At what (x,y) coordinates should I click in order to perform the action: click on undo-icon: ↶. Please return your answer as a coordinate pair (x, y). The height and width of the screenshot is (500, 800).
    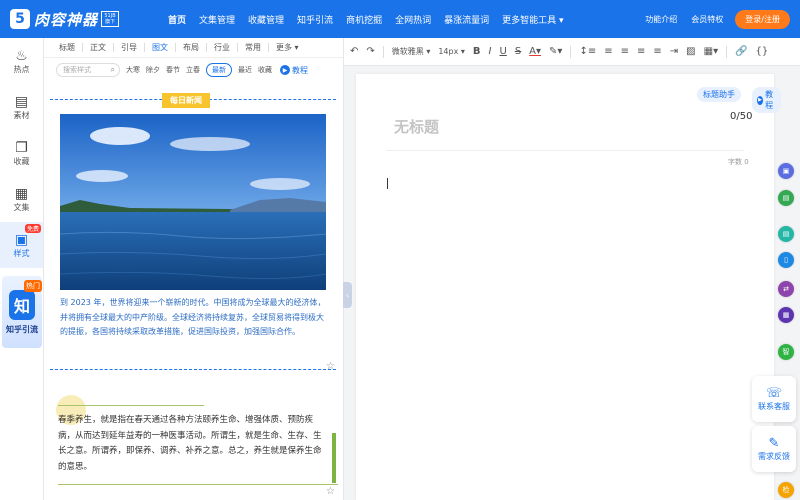
    Looking at the image, I should click on (354, 51).